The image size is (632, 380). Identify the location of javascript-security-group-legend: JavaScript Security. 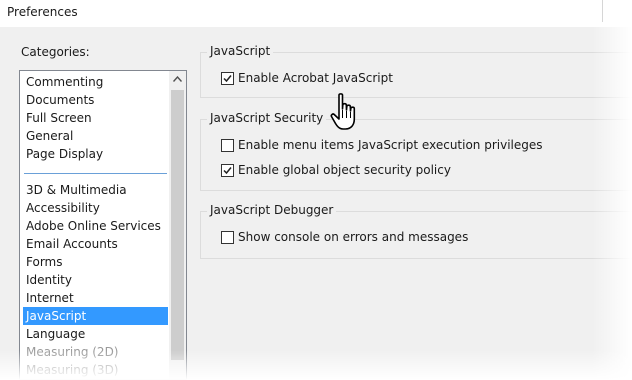
(267, 118).